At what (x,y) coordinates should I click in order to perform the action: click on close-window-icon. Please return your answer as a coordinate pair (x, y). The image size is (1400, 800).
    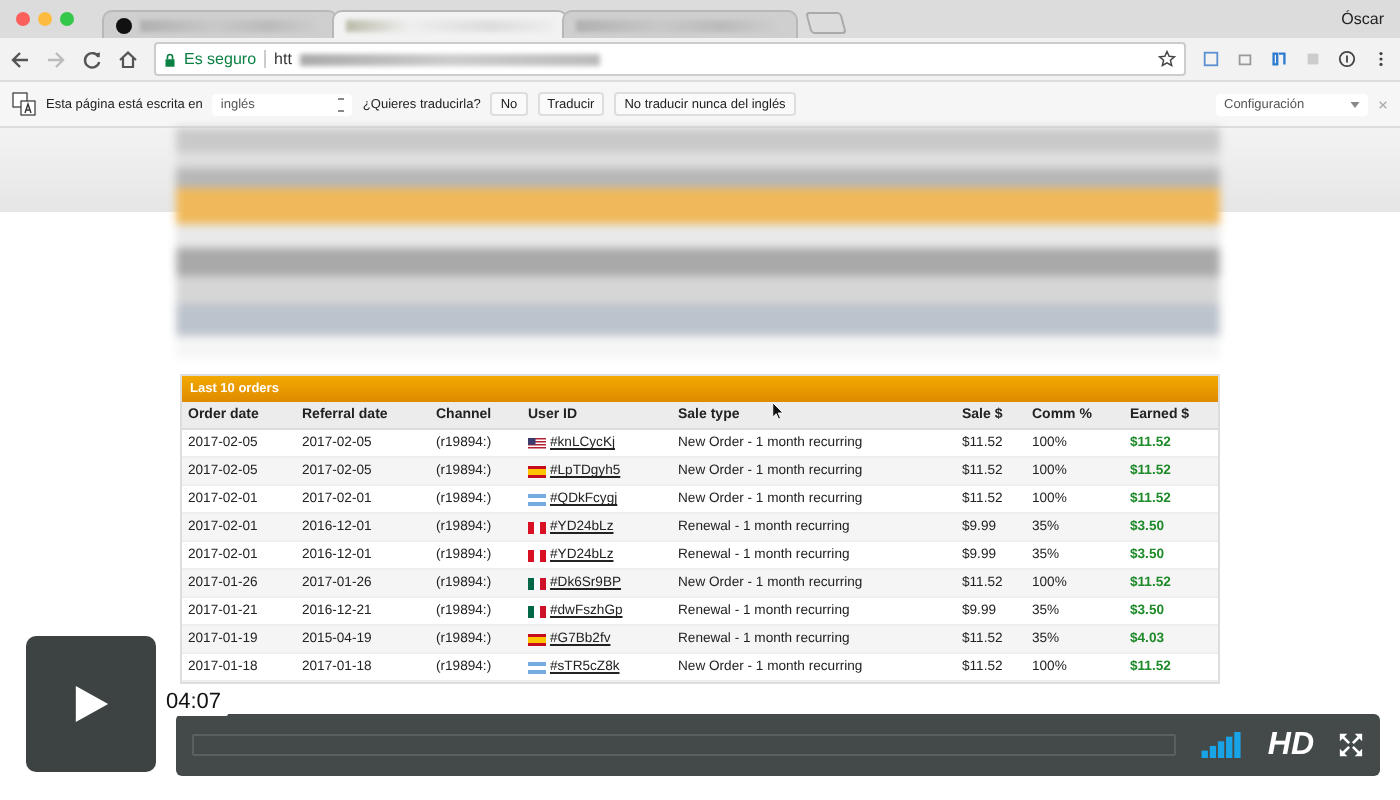
    Looking at the image, I should click on (23, 19).